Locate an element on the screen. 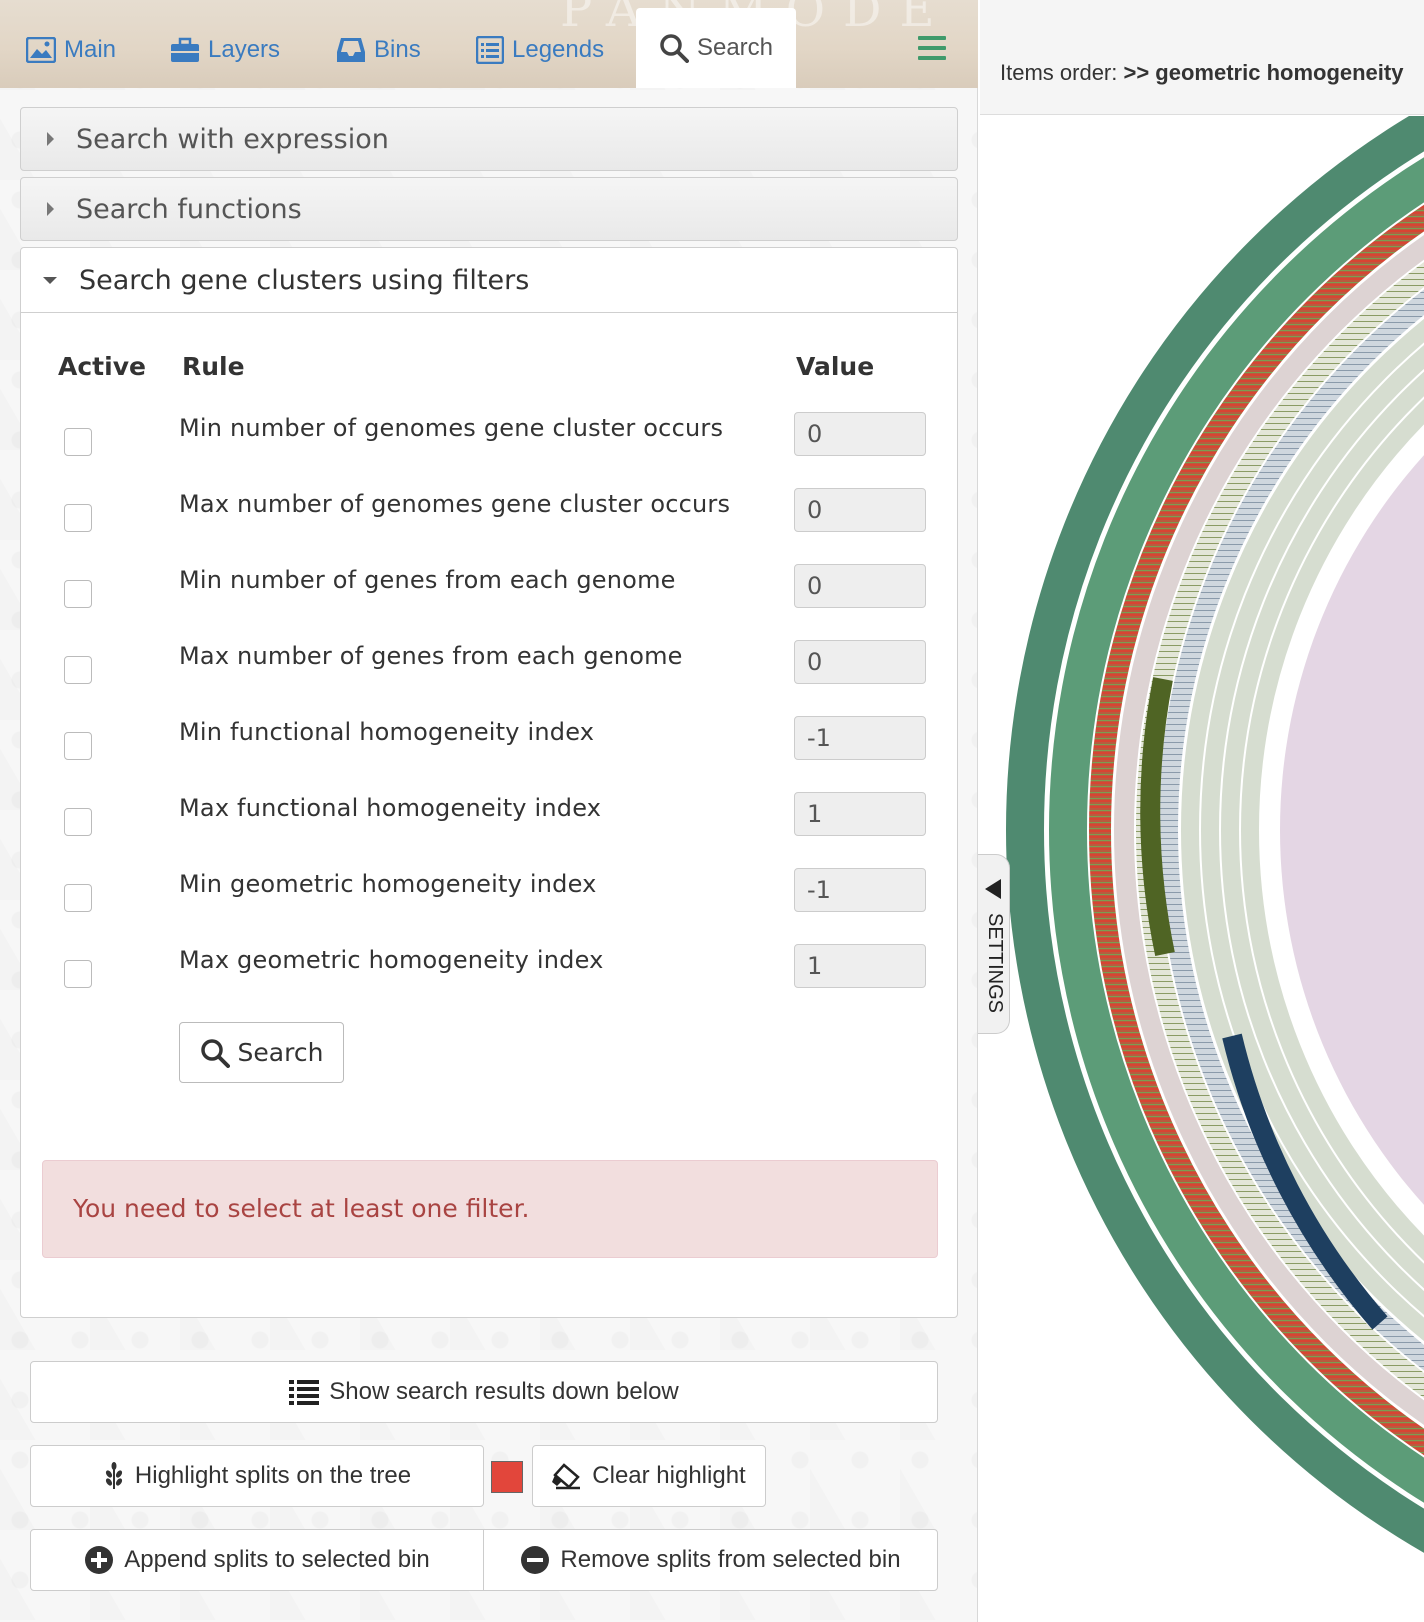  accordion-header: Search gene clusters using filters is located at coordinates (489, 280).